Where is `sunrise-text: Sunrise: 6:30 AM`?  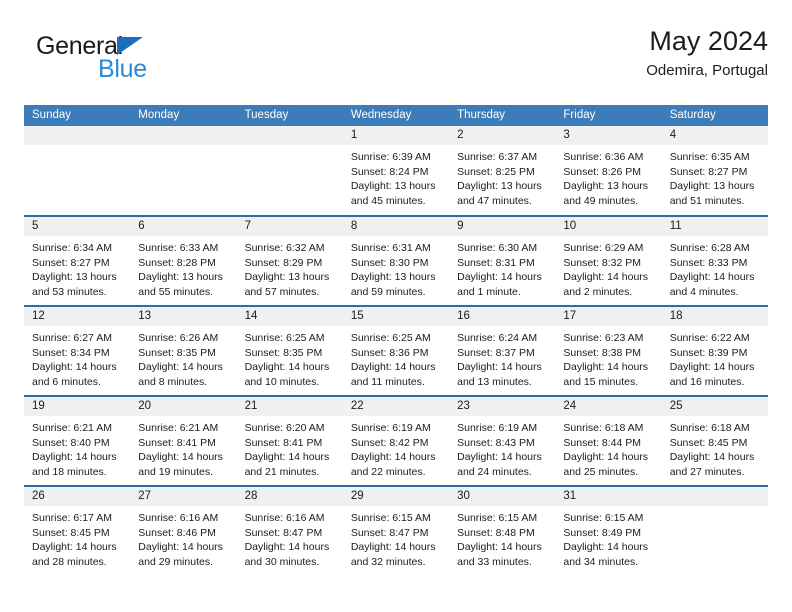
sunrise-text: Sunrise: 6:30 AM is located at coordinates (497, 248).